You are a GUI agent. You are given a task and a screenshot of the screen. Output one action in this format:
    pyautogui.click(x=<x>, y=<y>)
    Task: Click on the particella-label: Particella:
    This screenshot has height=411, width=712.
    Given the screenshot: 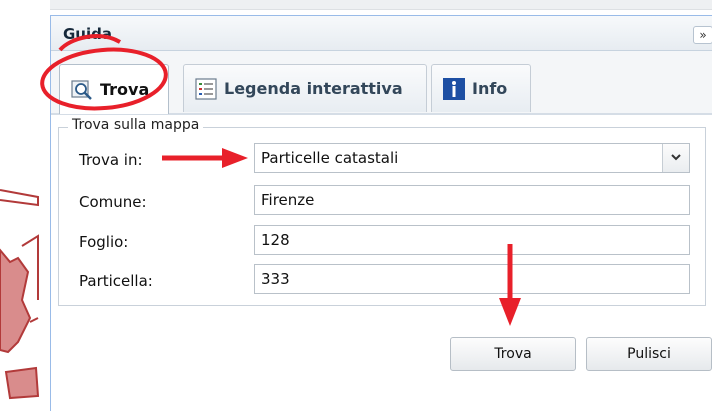 What is the action you would take?
    pyautogui.click(x=116, y=281)
    